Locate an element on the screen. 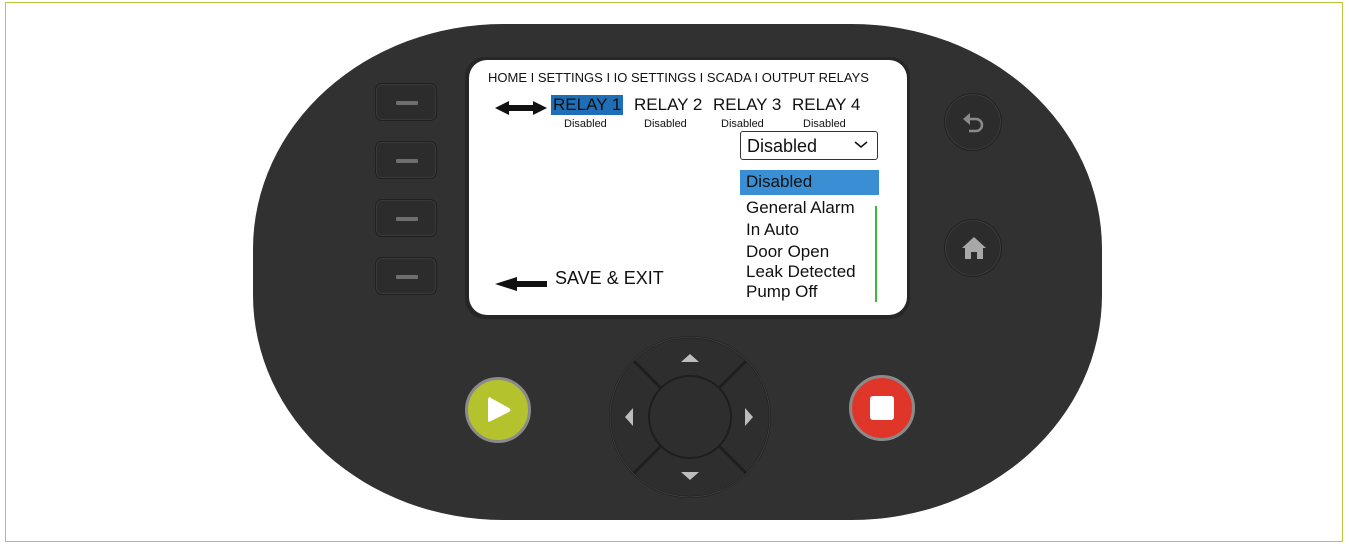 This screenshot has width=1350, height=544. soft-key-4-bar-icon is located at coordinates (407, 277).